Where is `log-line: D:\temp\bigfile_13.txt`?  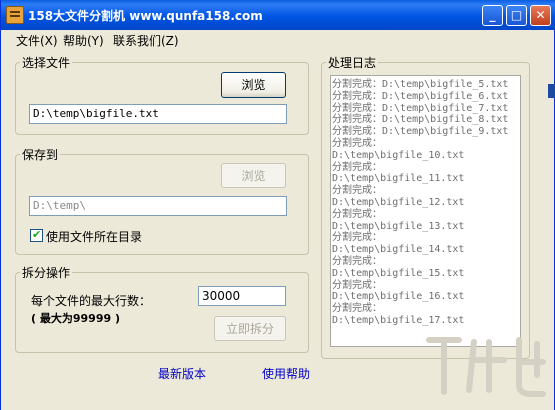 log-line: D:\temp\bigfile_13.txt is located at coordinates (398, 226).